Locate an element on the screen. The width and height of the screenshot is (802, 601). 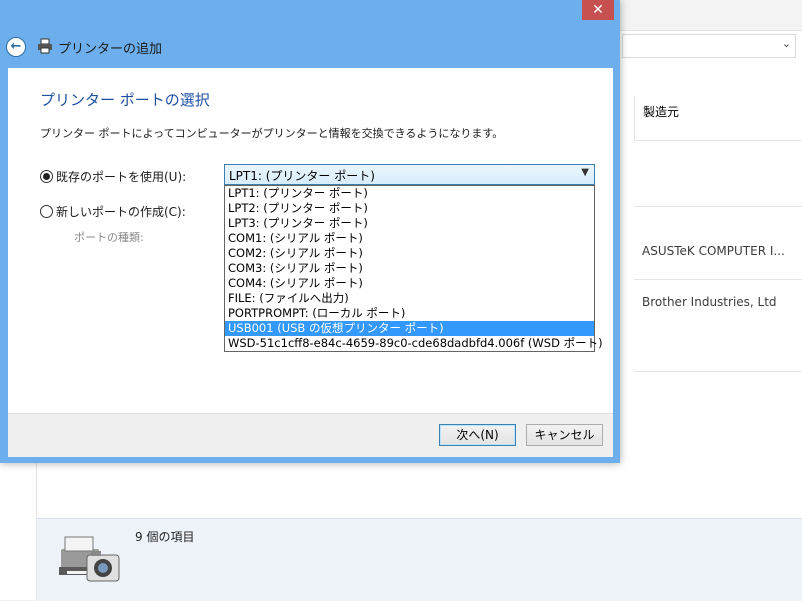
back-arrow-icon: ← is located at coordinates (16, 47).